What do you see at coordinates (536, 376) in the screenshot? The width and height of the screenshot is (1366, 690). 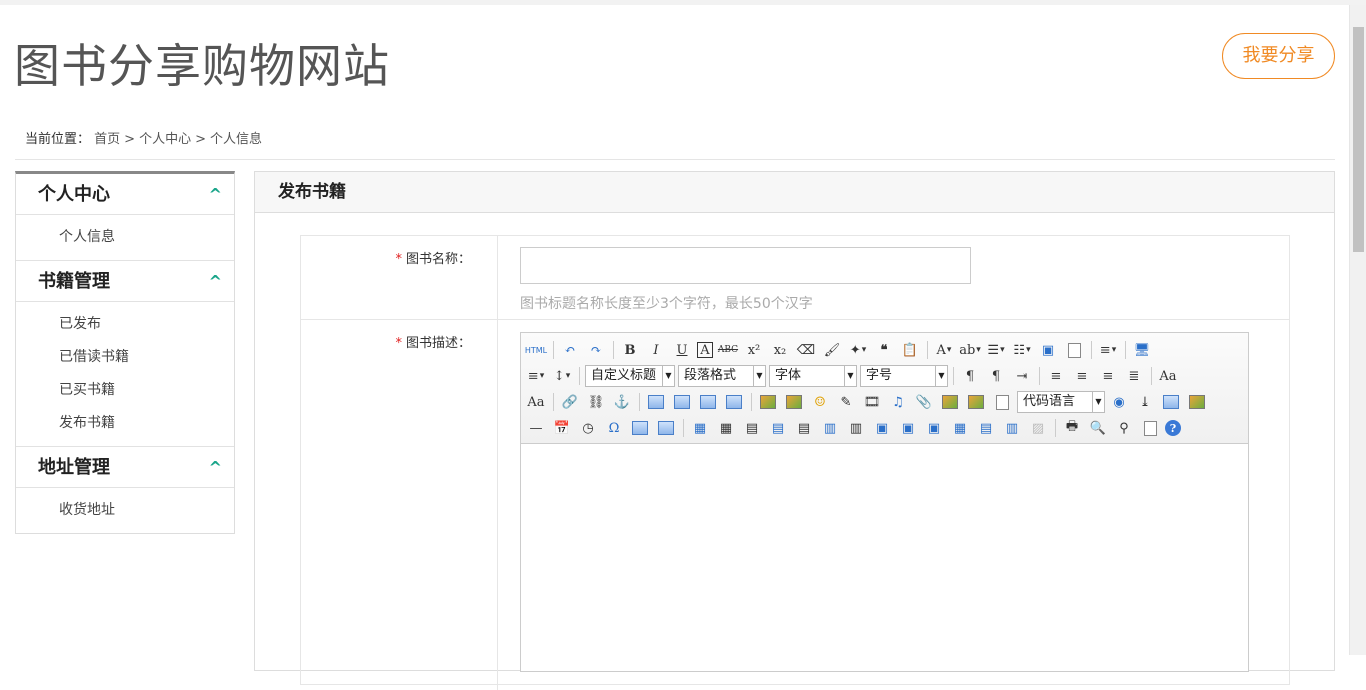 I see `row-spacing-bottom-icon: ≡` at bounding box center [536, 376].